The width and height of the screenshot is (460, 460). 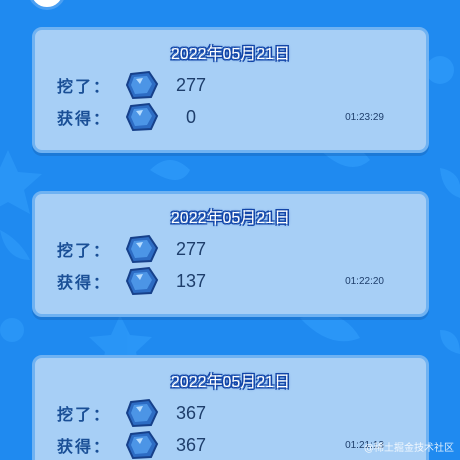 What do you see at coordinates (47, 5) in the screenshot?
I see `back-button` at bounding box center [47, 5].